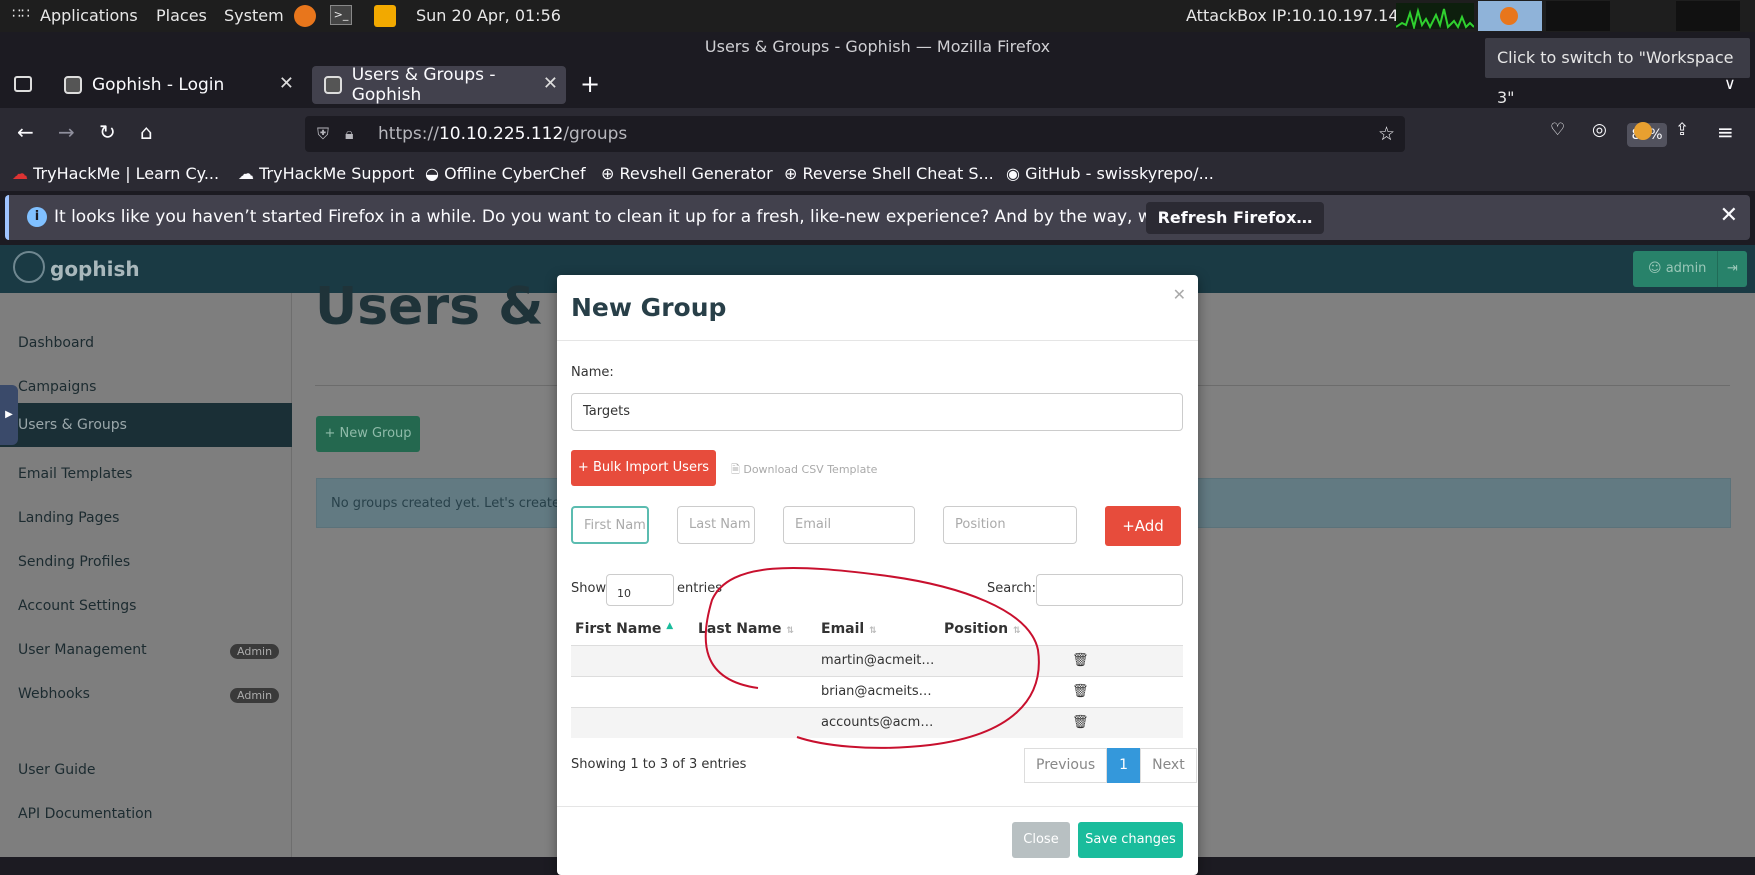  What do you see at coordinates (670, 625) in the screenshot?
I see `sort-asc-icon: ▲` at bounding box center [670, 625].